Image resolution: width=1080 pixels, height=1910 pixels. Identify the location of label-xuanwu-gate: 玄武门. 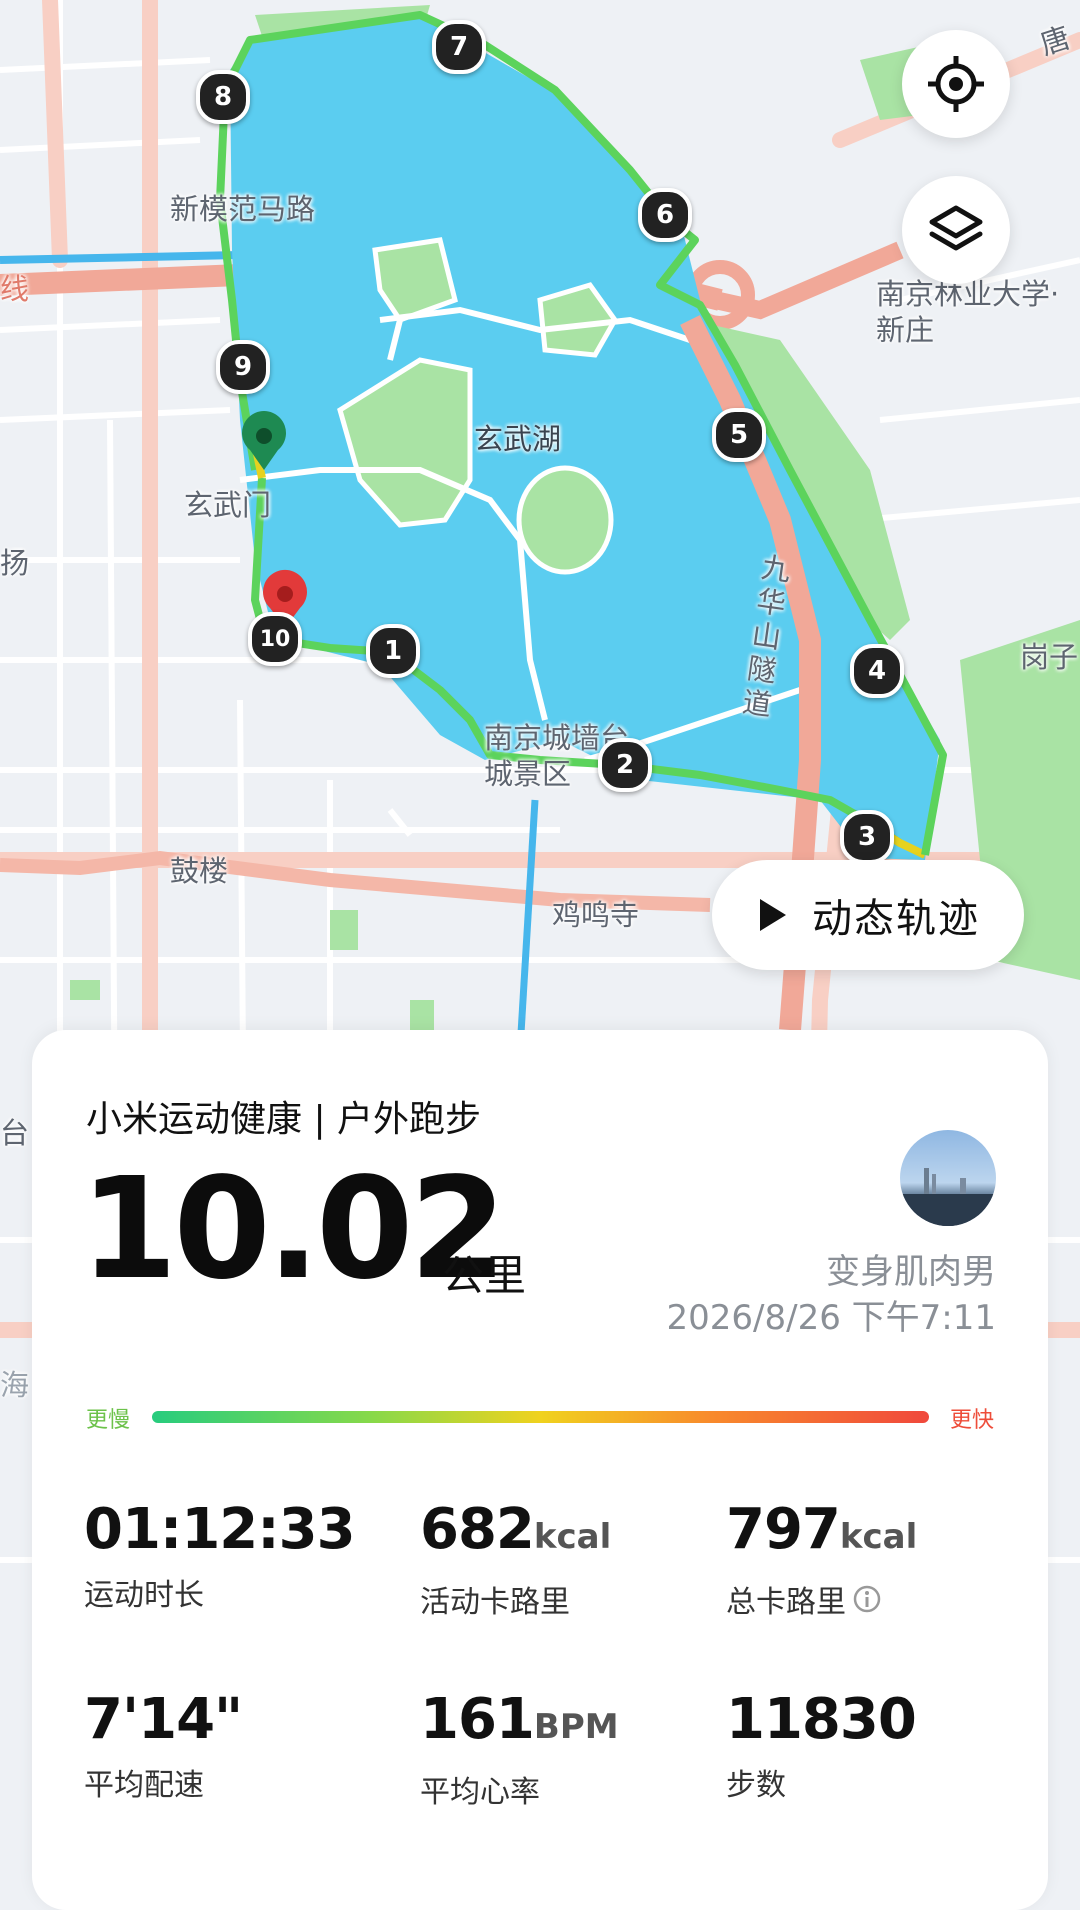
(228, 505).